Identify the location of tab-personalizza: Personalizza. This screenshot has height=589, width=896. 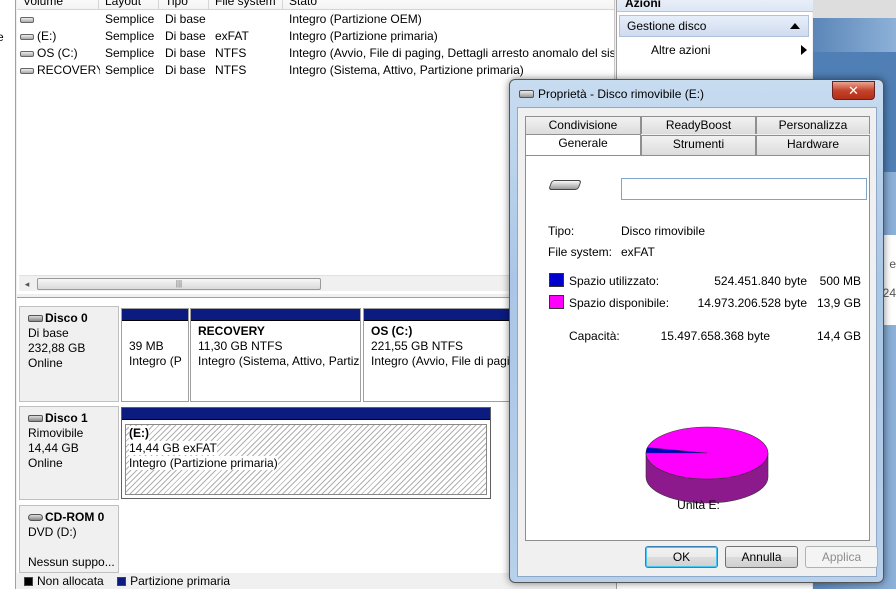
(813, 125).